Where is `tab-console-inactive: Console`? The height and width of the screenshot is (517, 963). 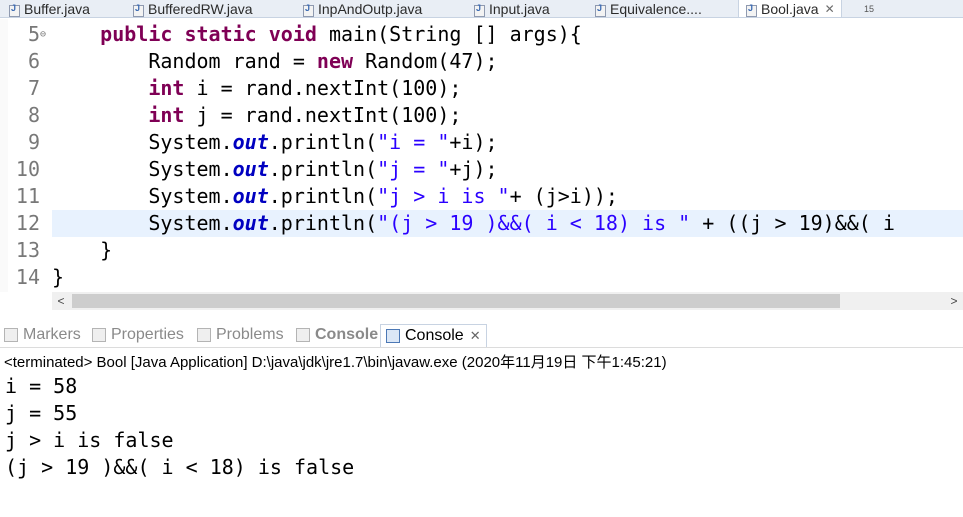
tab-console-inactive: Console is located at coordinates (337, 335).